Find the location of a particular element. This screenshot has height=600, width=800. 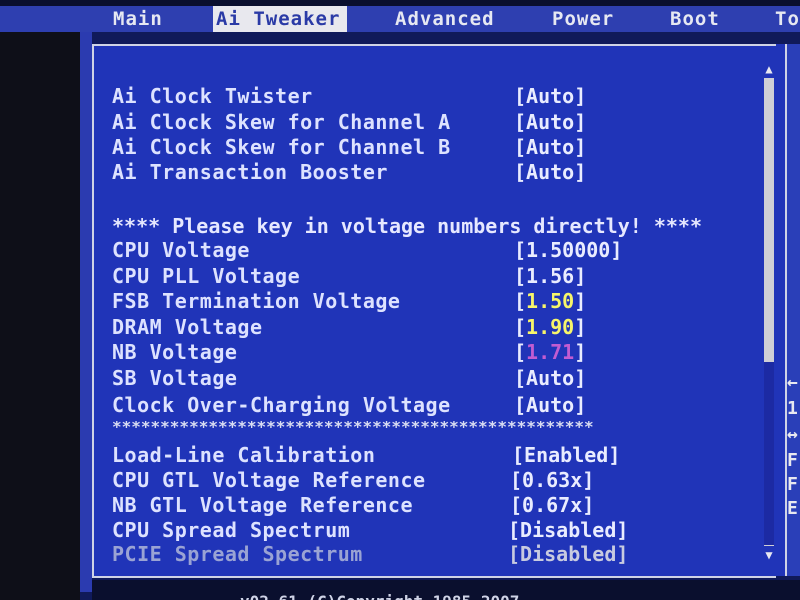

setting-value: [1.90] is located at coordinates (550, 327).